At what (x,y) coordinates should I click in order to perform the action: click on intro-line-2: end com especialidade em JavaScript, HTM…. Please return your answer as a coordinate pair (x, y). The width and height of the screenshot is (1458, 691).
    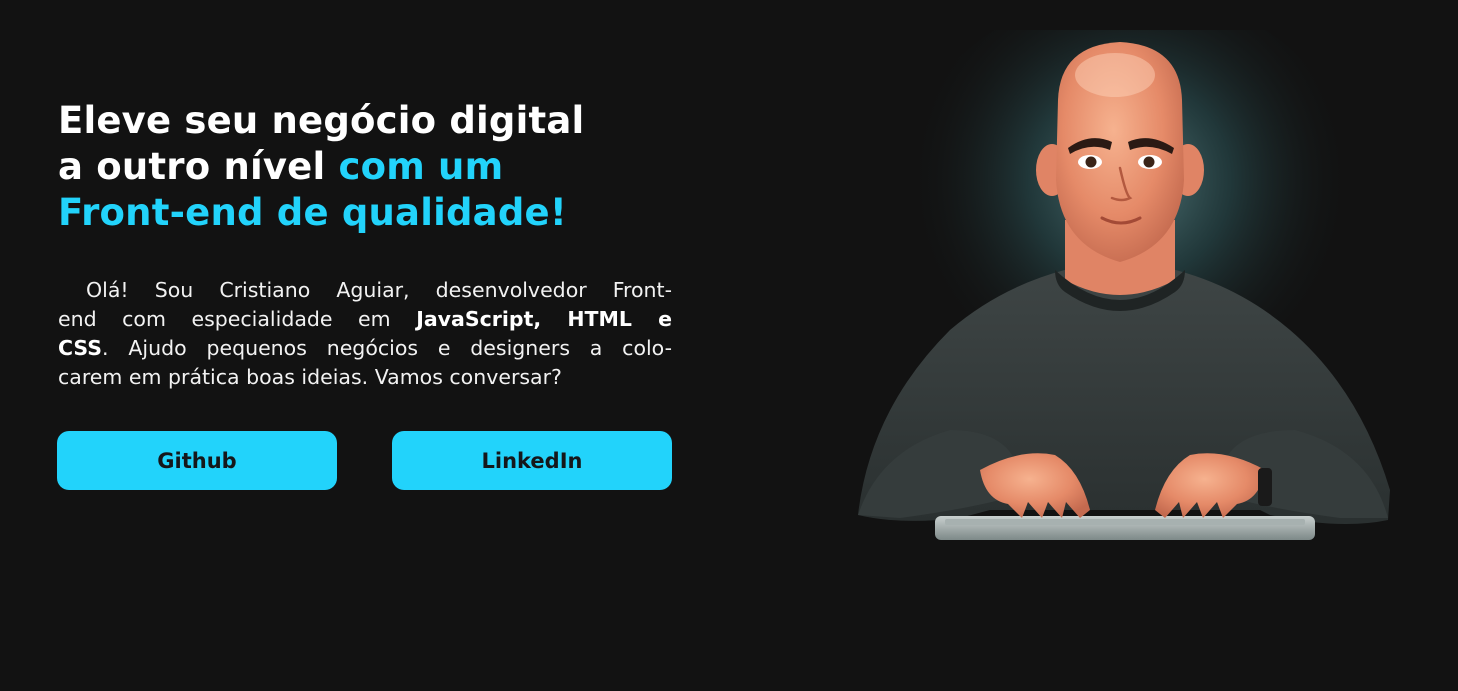
    Looking at the image, I should click on (365, 319).